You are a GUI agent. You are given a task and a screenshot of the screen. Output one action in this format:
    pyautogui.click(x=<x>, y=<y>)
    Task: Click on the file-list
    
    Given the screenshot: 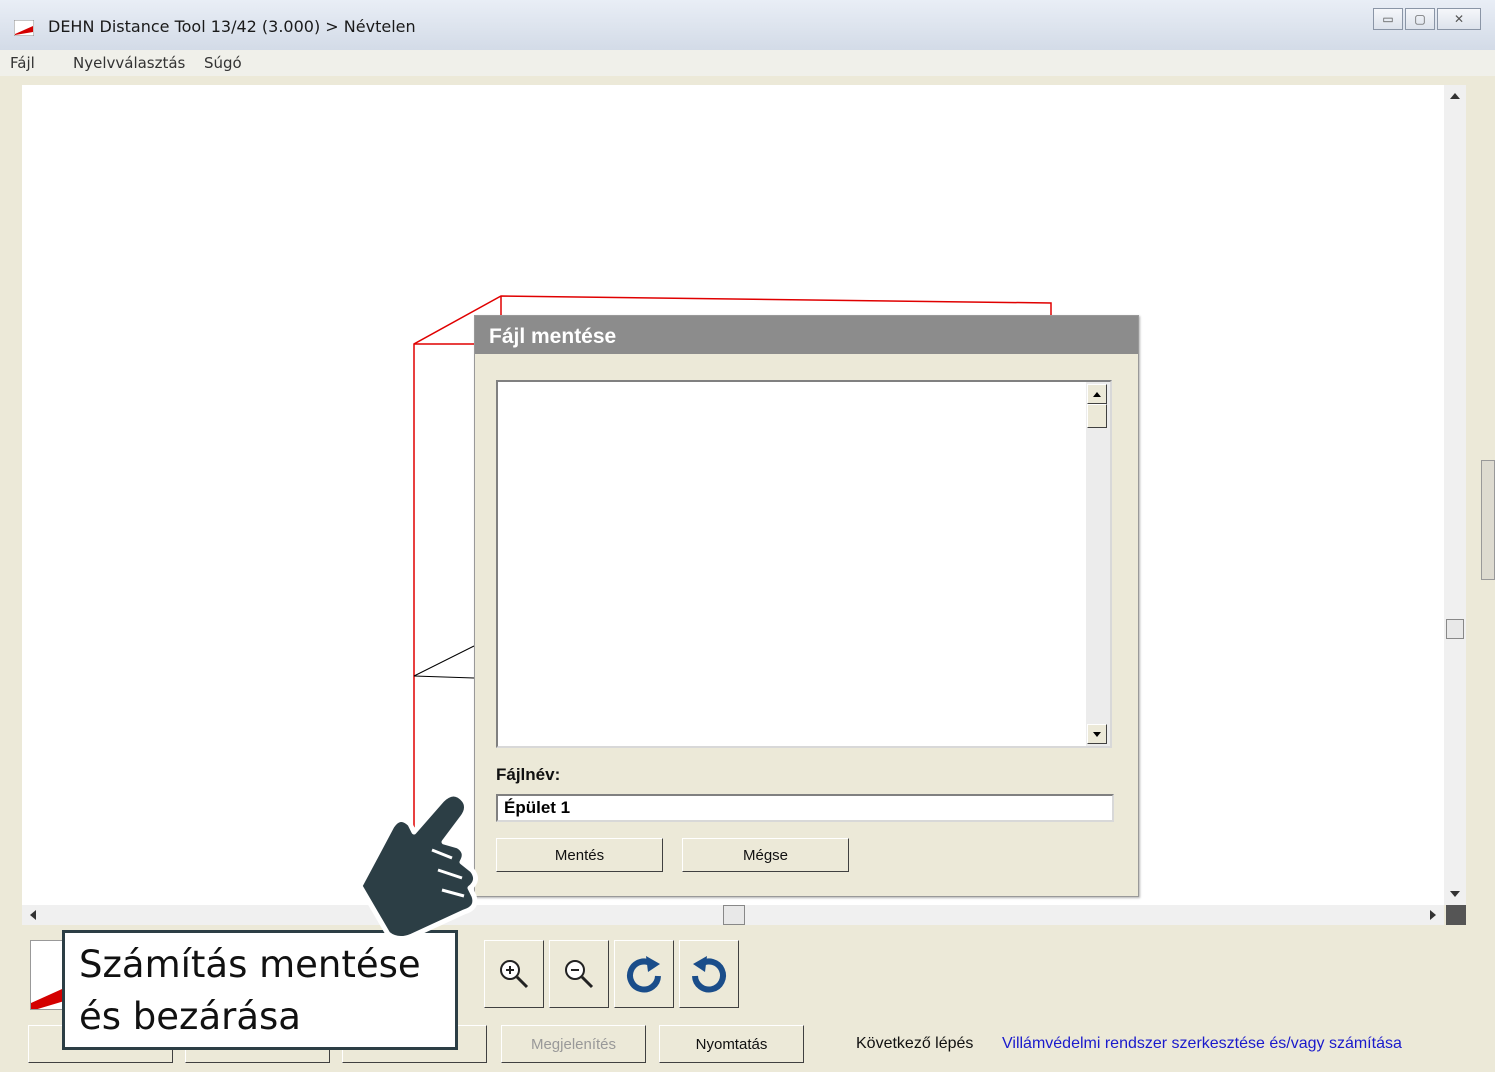 What is the action you would take?
    pyautogui.click(x=804, y=564)
    